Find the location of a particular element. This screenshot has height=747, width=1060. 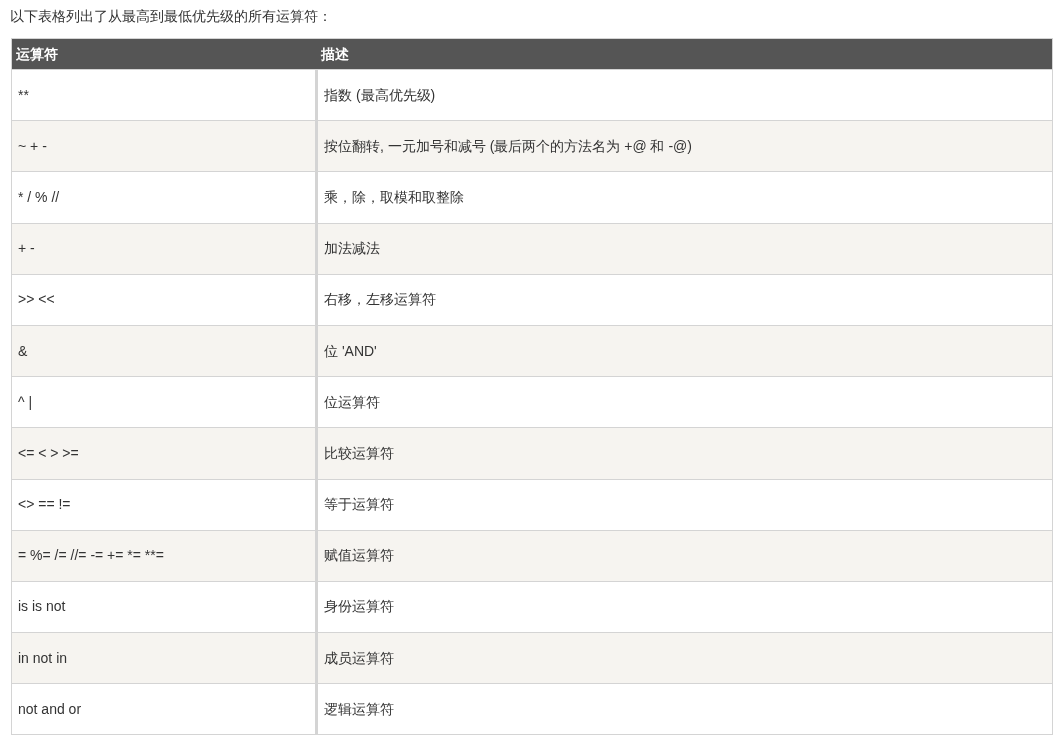

table-cell: 身份运算符 is located at coordinates (684, 607).